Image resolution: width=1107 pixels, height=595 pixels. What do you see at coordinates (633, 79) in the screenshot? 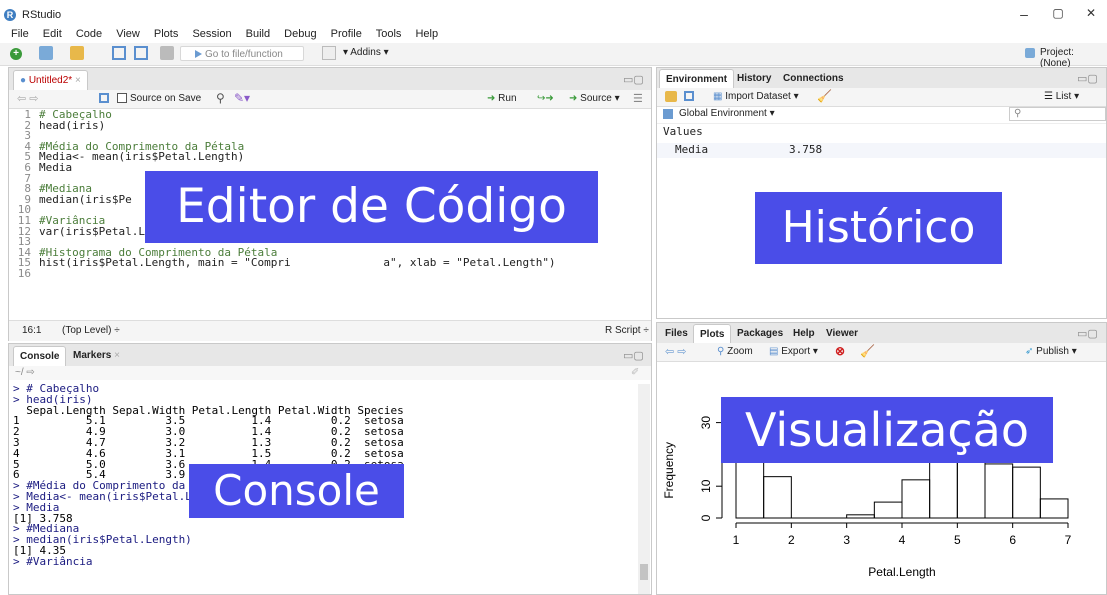
I see `pane-minmax-icon: ▭▢` at bounding box center [633, 79].